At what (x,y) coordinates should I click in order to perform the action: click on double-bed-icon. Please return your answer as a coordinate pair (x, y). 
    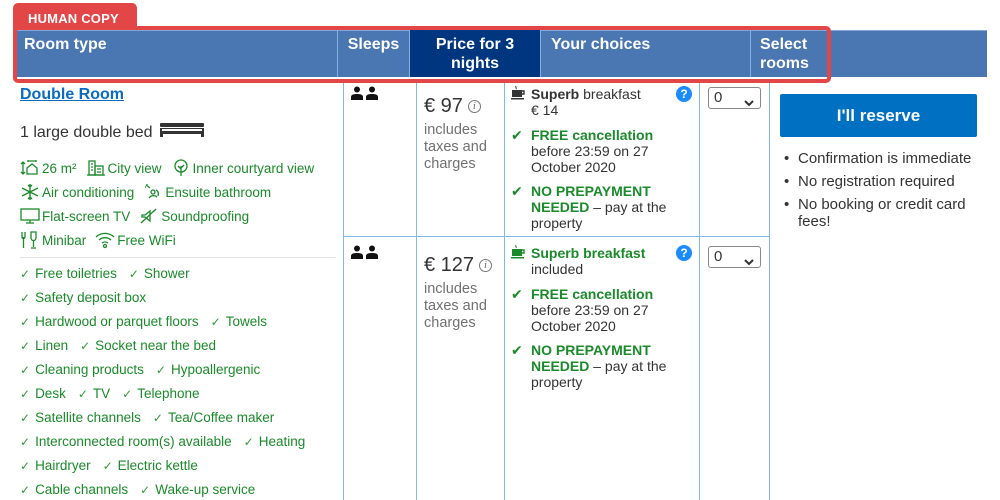
    Looking at the image, I should click on (182, 132).